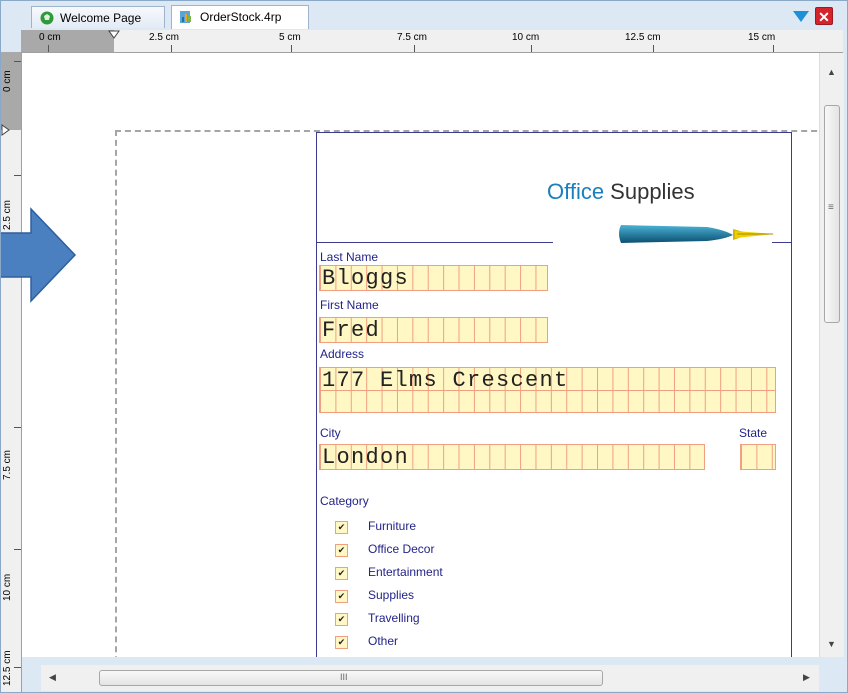 The height and width of the screenshot is (693, 848). What do you see at coordinates (392, 526) in the screenshot?
I see `checkbox-label: Furniture` at bounding box center [392, 526].